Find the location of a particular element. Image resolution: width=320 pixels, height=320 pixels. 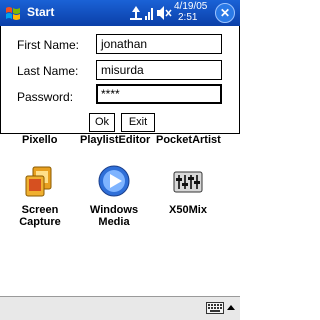

app-name-line1: X50Mix is located at coordinates (188, 210).